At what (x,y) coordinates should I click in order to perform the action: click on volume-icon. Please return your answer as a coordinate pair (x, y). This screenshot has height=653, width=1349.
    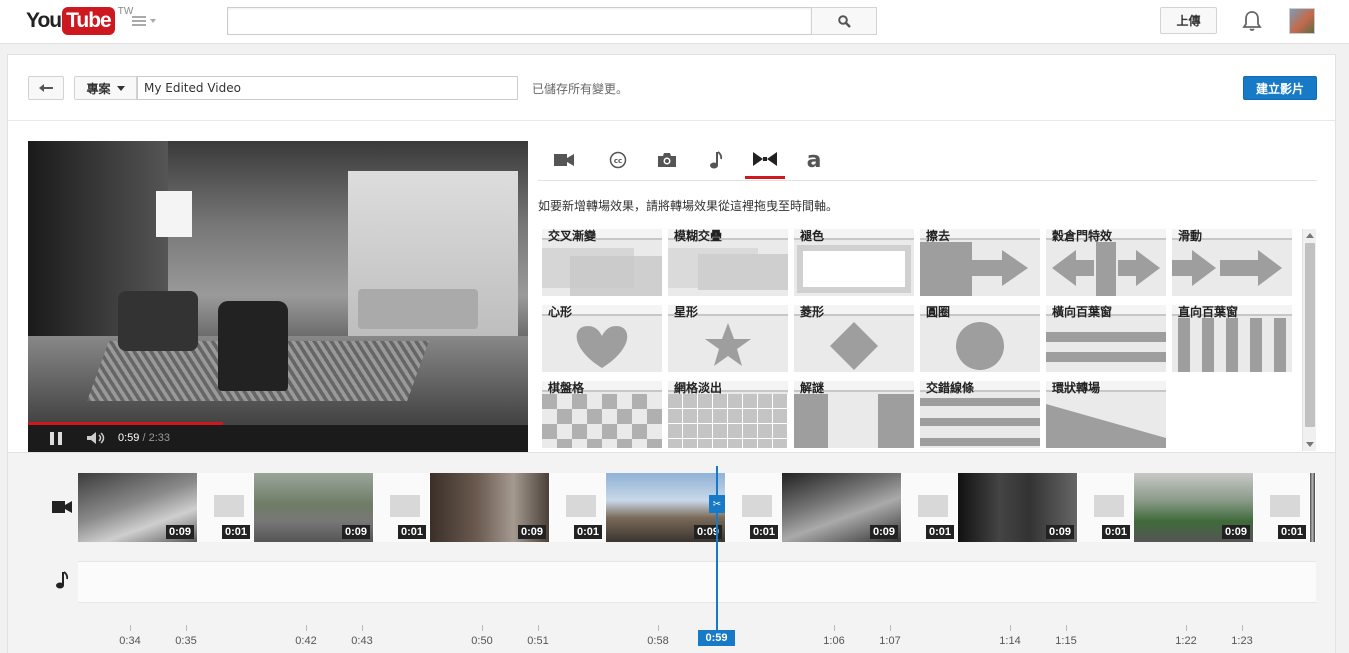
    Looking at the image, I should click on (97, 438).